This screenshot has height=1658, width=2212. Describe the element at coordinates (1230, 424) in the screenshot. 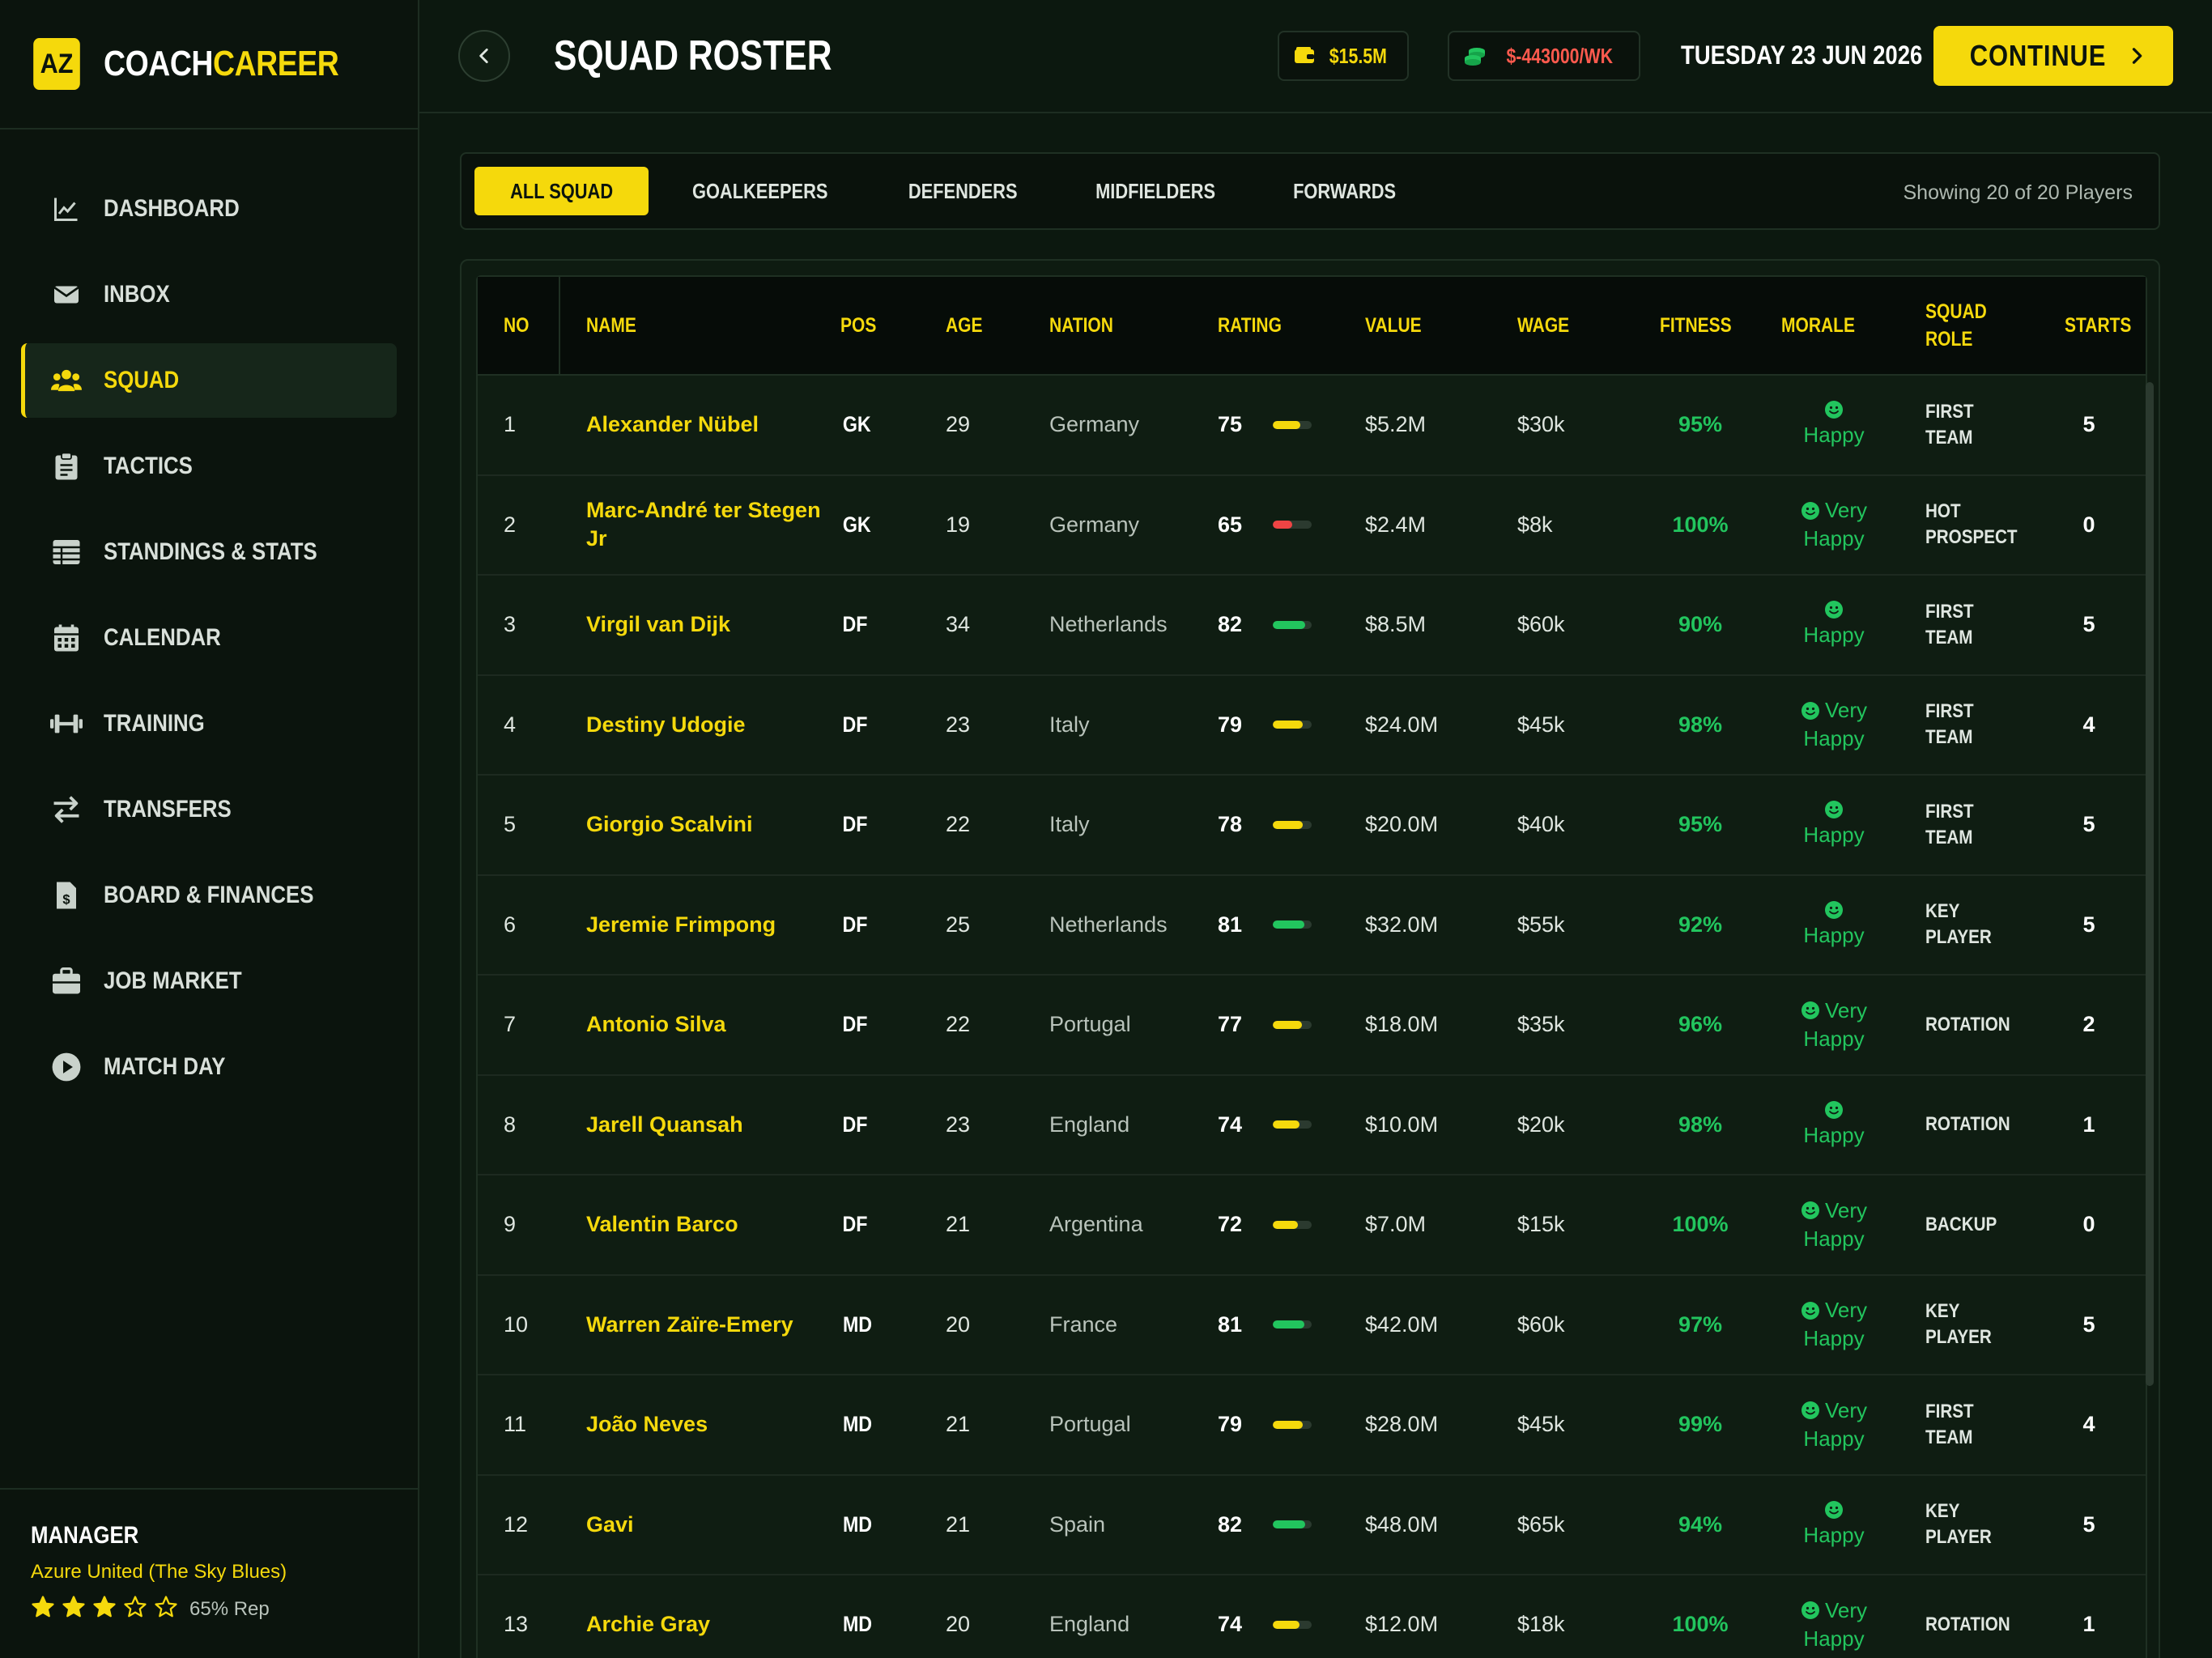

I see `rating-value: 75` at that location.